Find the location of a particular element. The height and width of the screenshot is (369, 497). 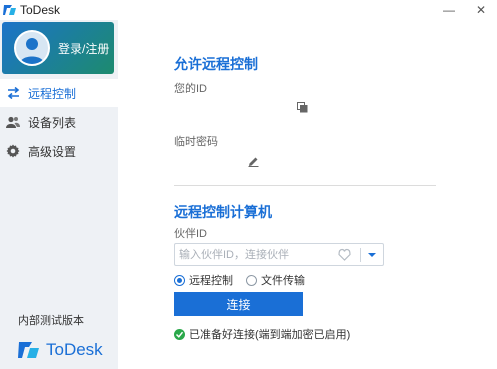

window-controls: — ✕ is located at coordinates (465, 10).